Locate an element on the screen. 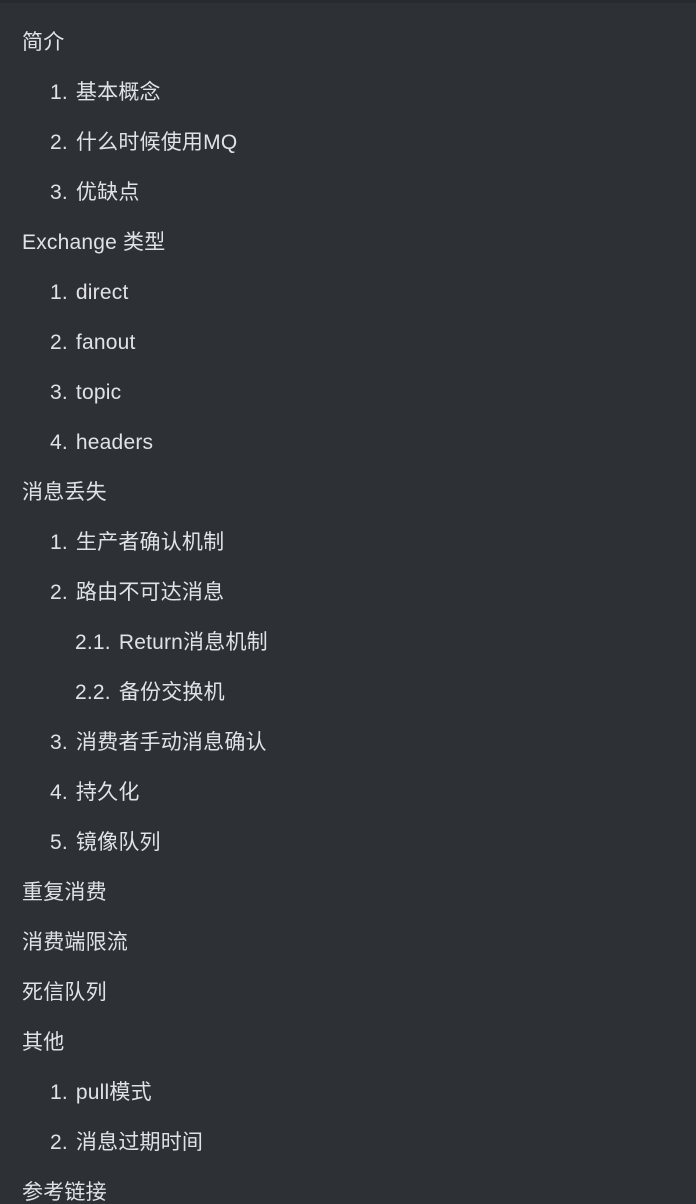 Image resolution: width=696 pixels, height=1204 pixels. toc-item-label: 死信队列 is located at coordinates (64, 992).